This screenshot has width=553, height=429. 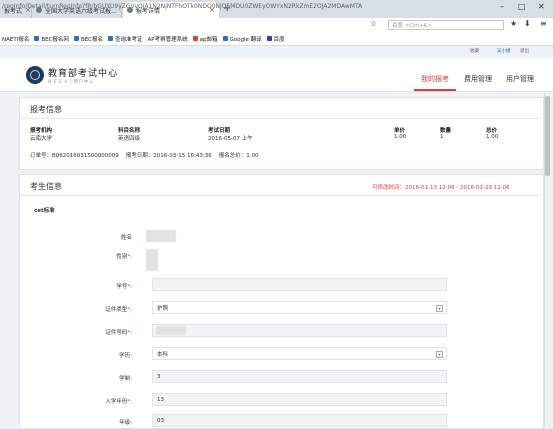 What do you see at coordinates (46, 186) in the screenshot?
I see `candidate-info-title: 考生信息` at bounding box center [46, 186].